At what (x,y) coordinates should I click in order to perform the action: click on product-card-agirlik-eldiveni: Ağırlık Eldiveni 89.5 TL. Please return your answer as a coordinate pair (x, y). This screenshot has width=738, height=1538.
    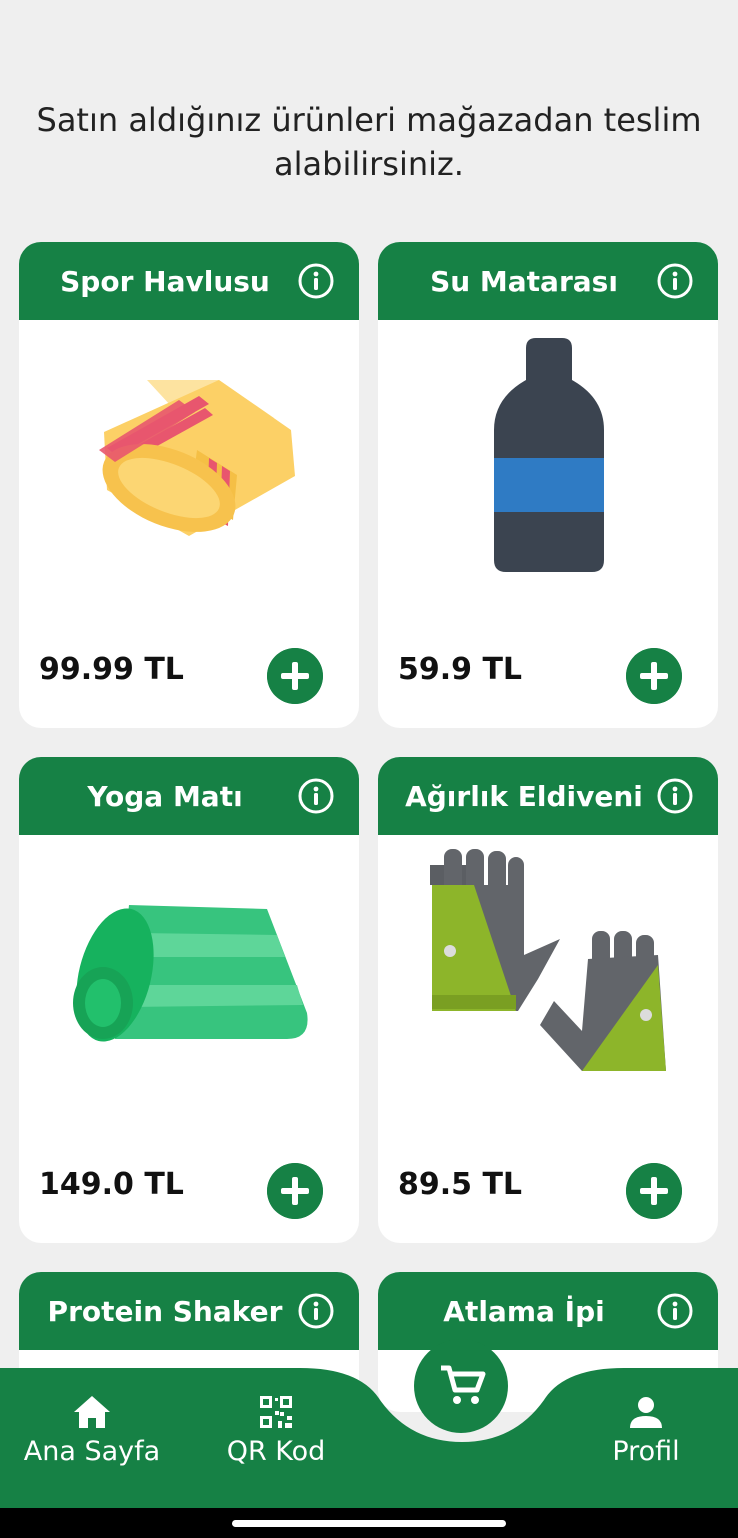
    Looking at the image, I should click on (548, 1000).